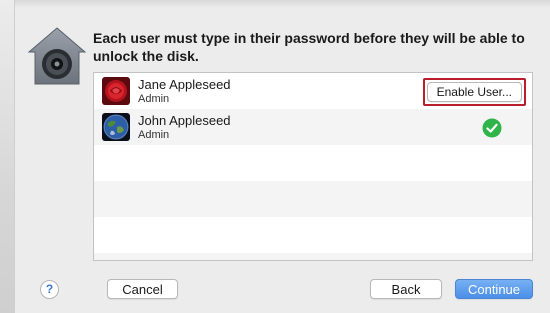  Describe the element at coordinates (49, 289) in the screenshot. I see `help-button: ?` at that location.